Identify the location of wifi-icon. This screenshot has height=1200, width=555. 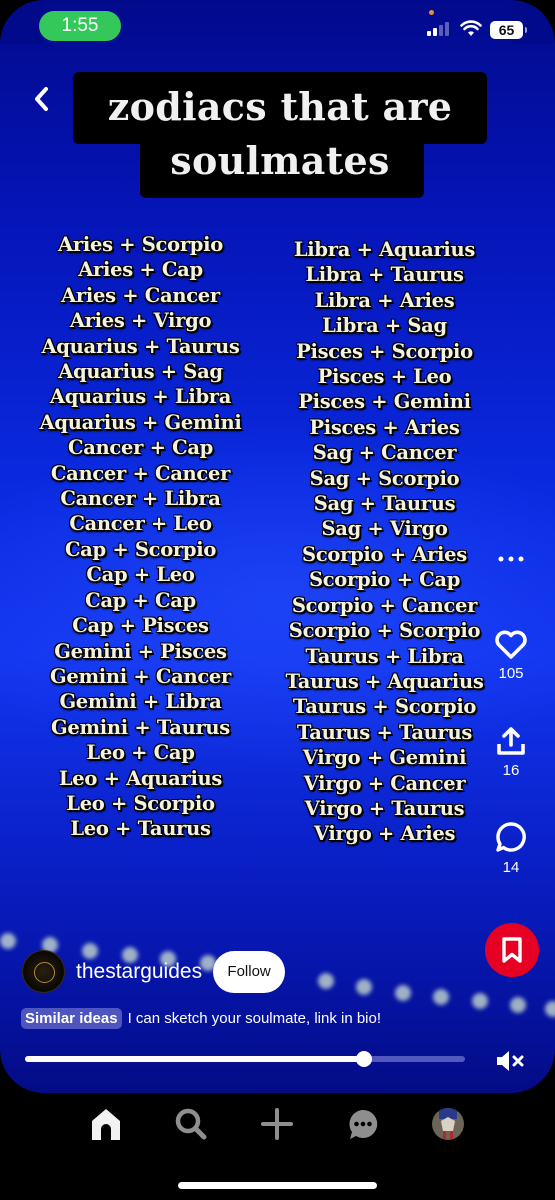
(471, 28).